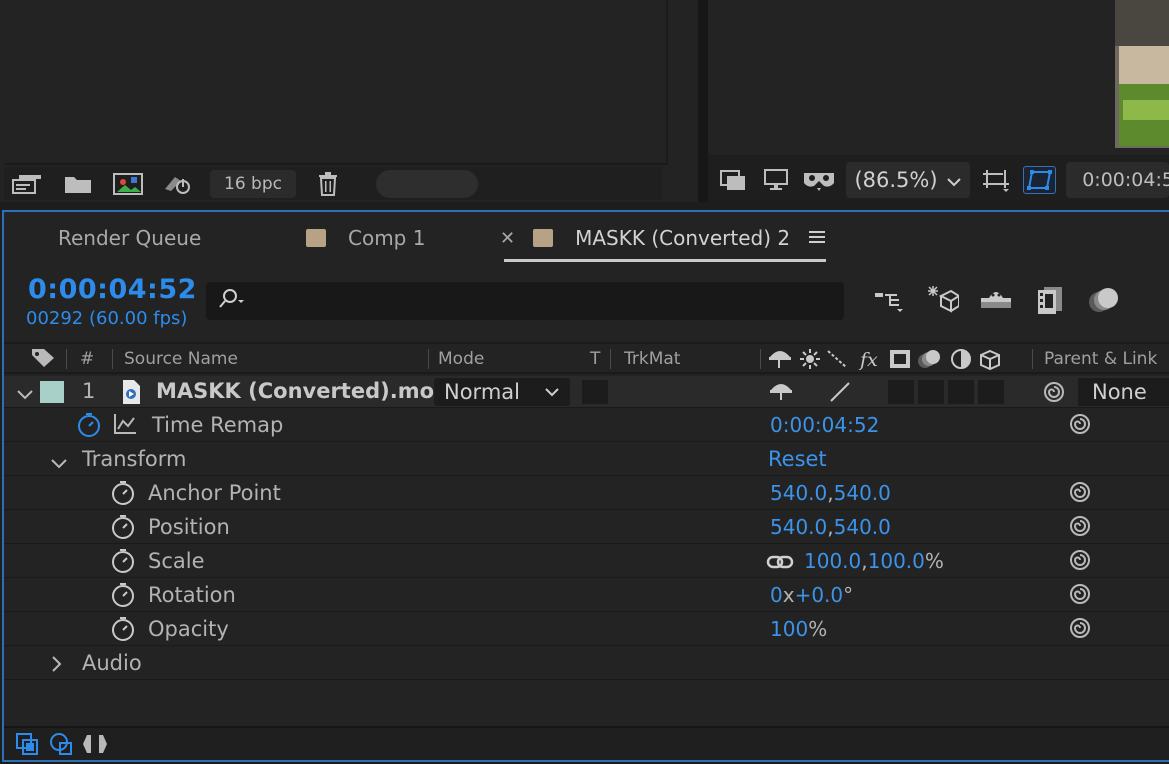  I want to click on frame-blend-switch, so click(931, 392).